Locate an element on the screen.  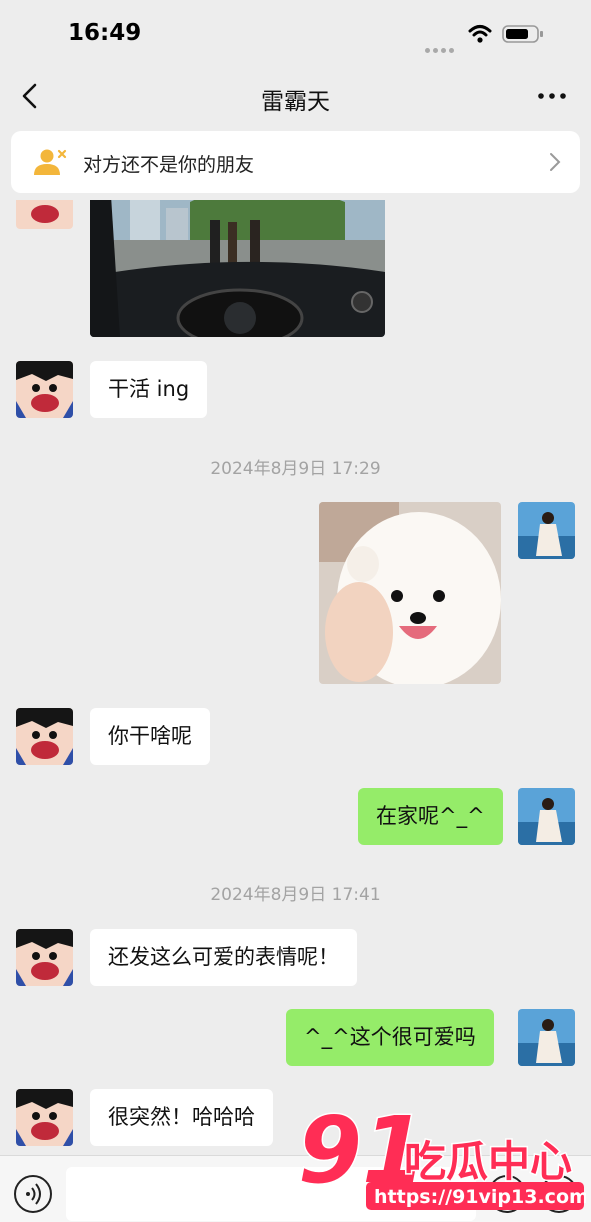
signal-icon is located at coordinates (441, 45).